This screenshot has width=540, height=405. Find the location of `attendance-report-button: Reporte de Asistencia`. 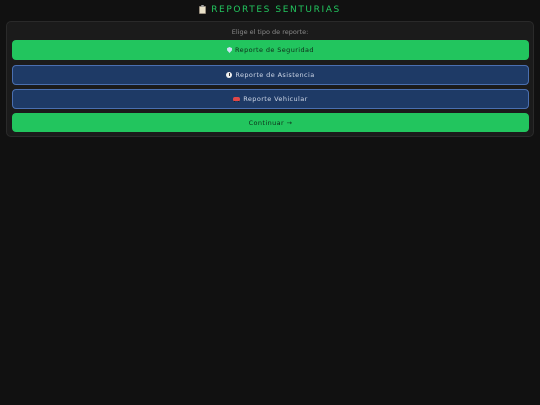

attendance-report-button: Reporte de Asistencia is located at coordinates (270, 75).